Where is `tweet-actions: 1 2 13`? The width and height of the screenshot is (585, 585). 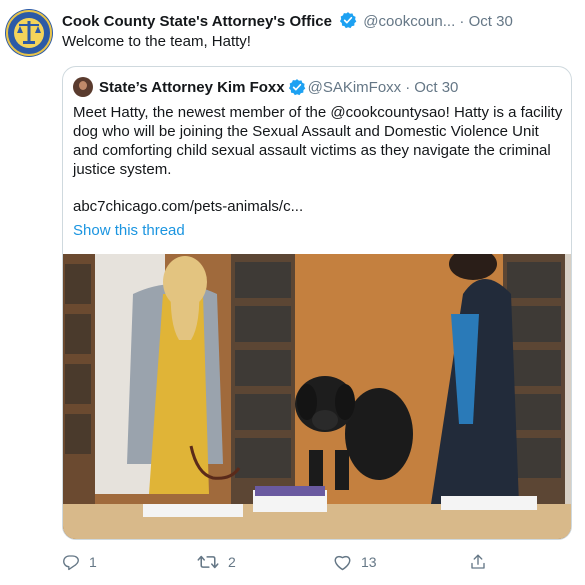
tweet-actions: 1 2 13 is located at coordinates (292, 565).